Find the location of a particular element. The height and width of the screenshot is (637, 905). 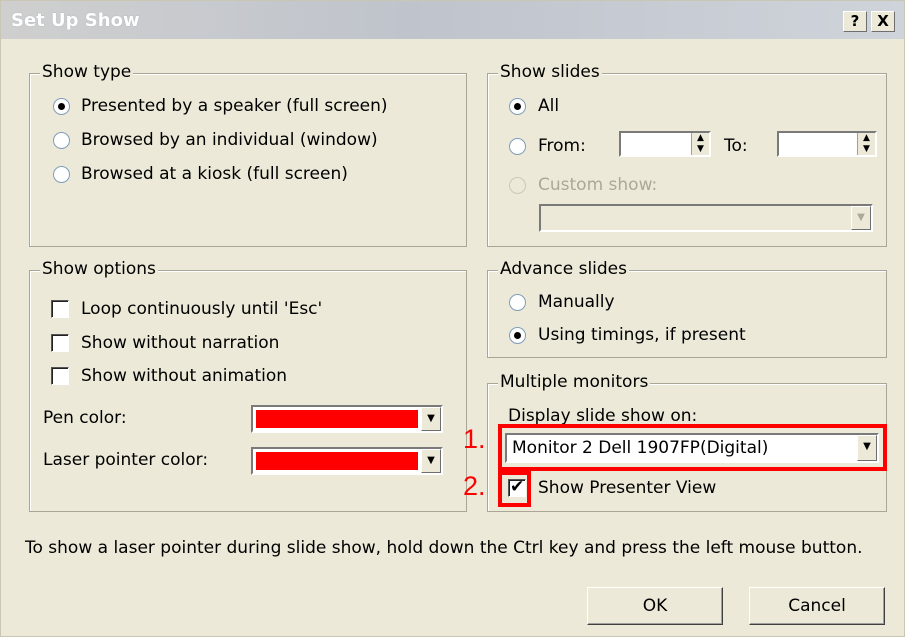

from-spinner: ▲ ▼ is located at coordinates (665, 144).